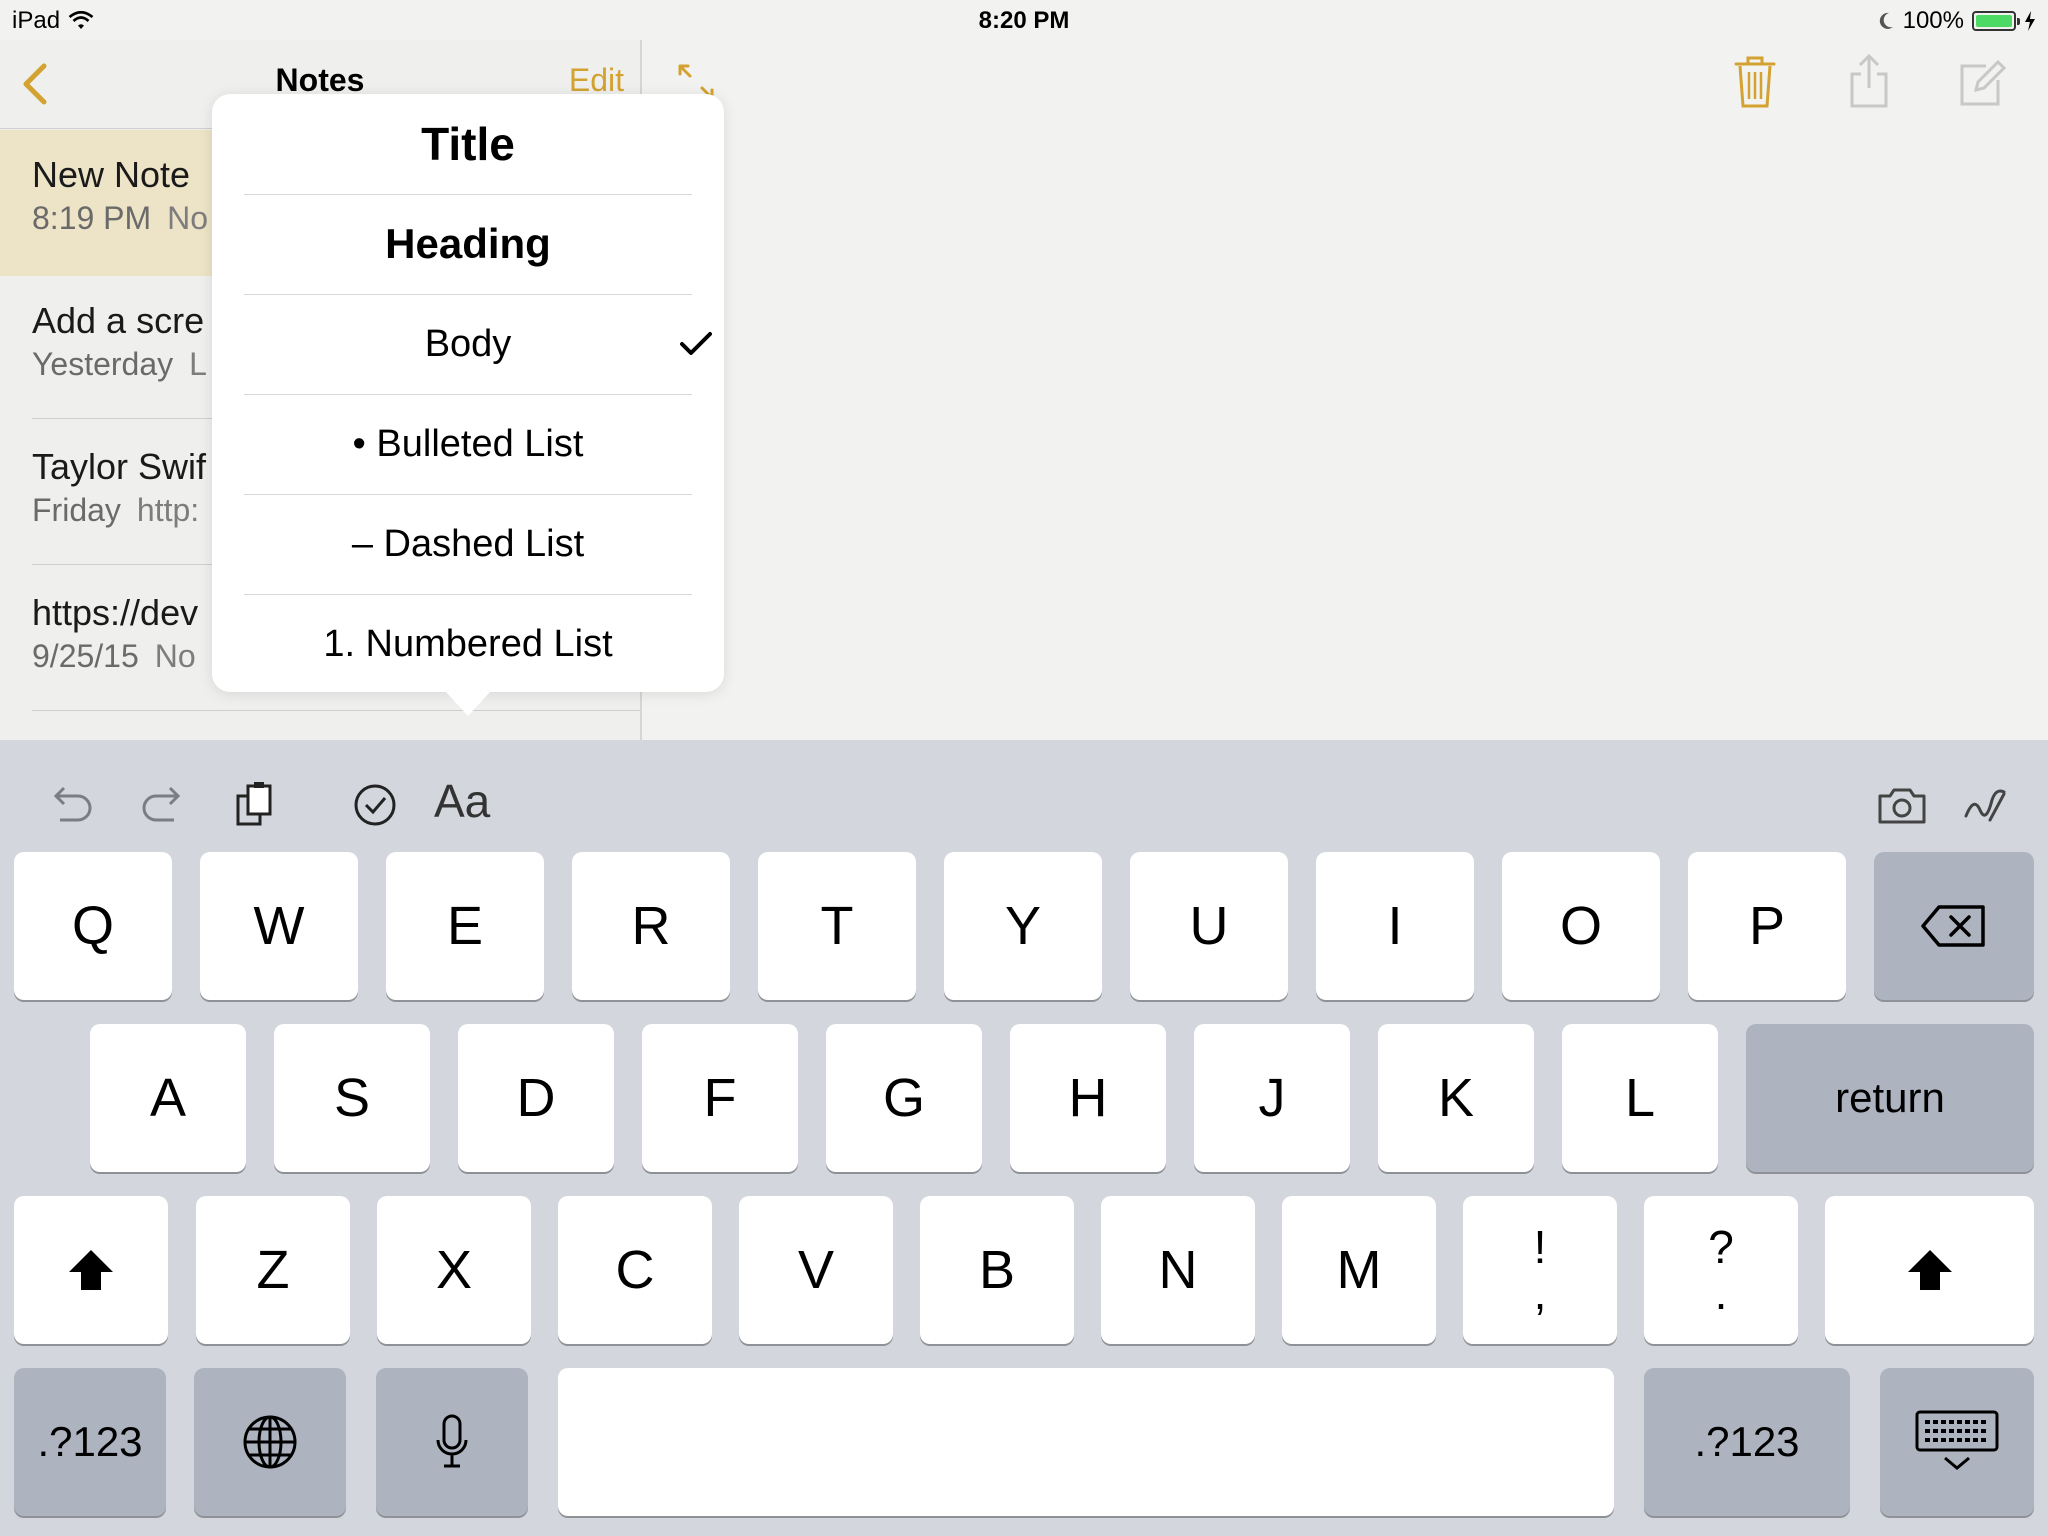  Describe the element at coordinates (1088, 1098) in the screenshot. I see `key-h: H` at that location.